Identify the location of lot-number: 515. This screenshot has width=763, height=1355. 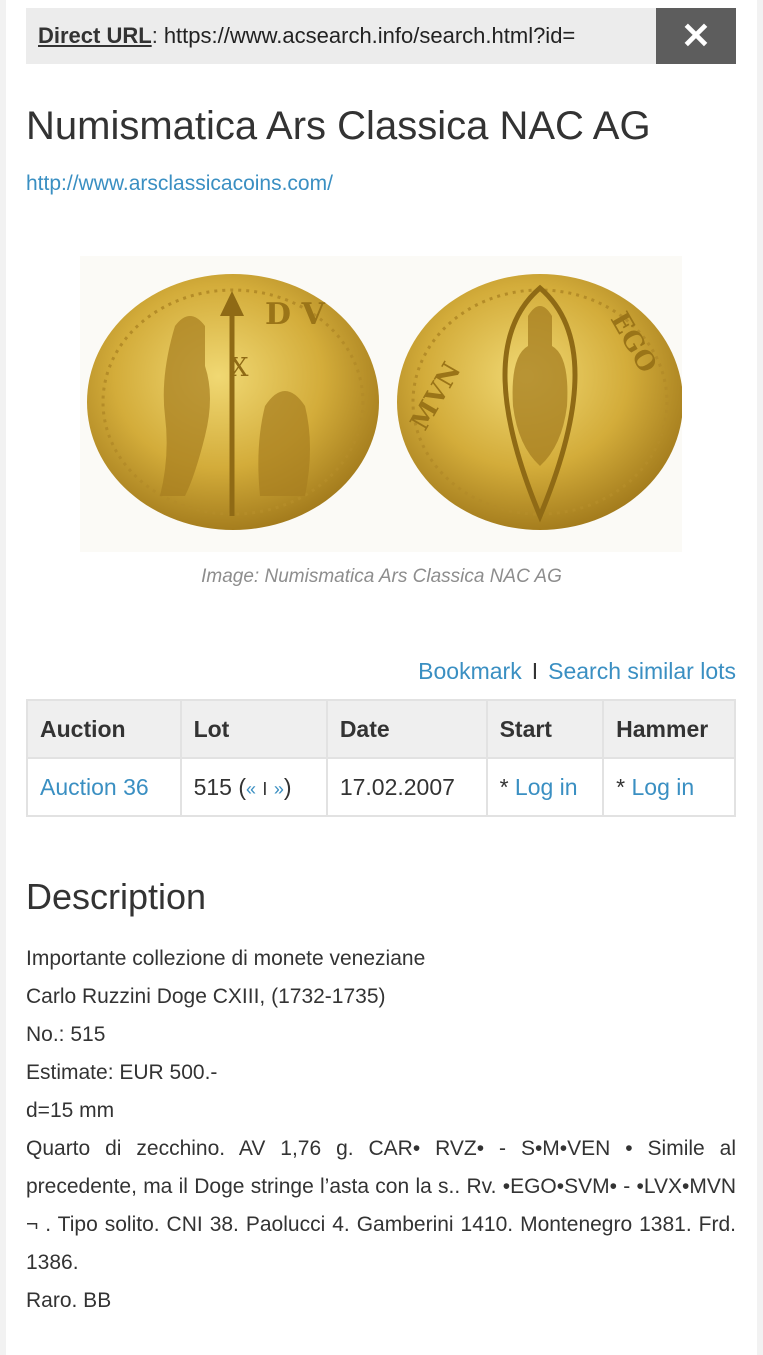
(212, 786).